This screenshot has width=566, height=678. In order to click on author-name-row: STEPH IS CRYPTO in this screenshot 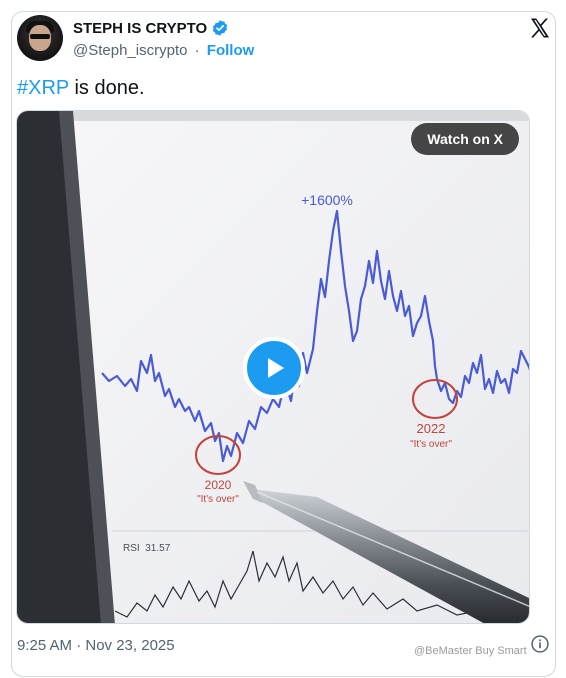, I will do `click(151, 28)`.